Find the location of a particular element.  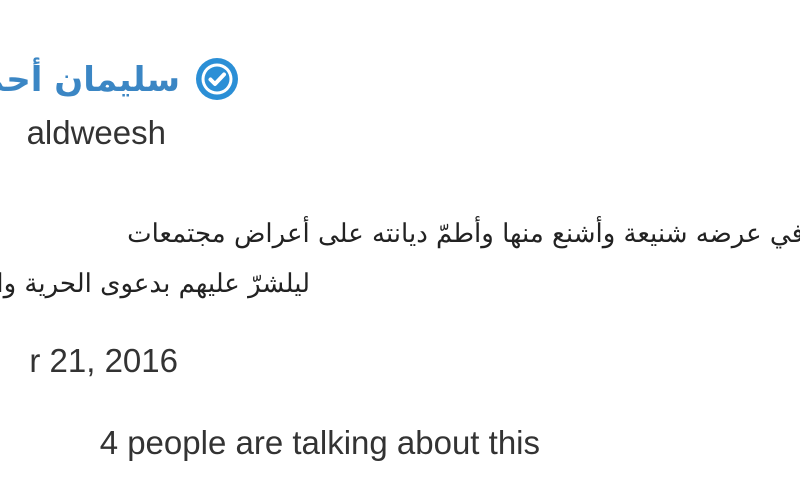

author-handle: aldweesh is located at coordinates (96, 133).